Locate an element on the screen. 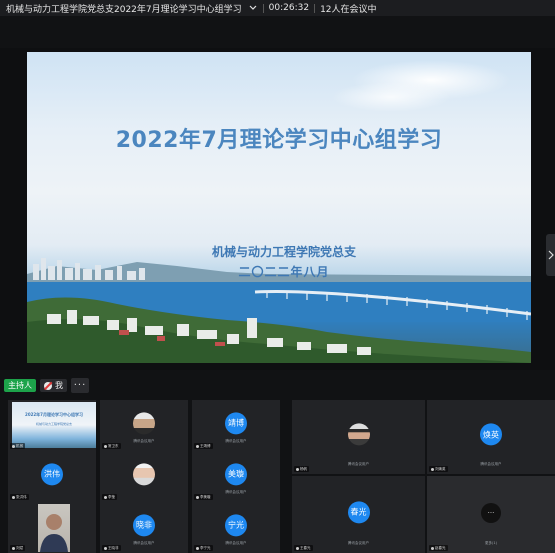 This screenshot has width=555, height=553. participant-name: 李宁光 is located at coordinates (205, 548).